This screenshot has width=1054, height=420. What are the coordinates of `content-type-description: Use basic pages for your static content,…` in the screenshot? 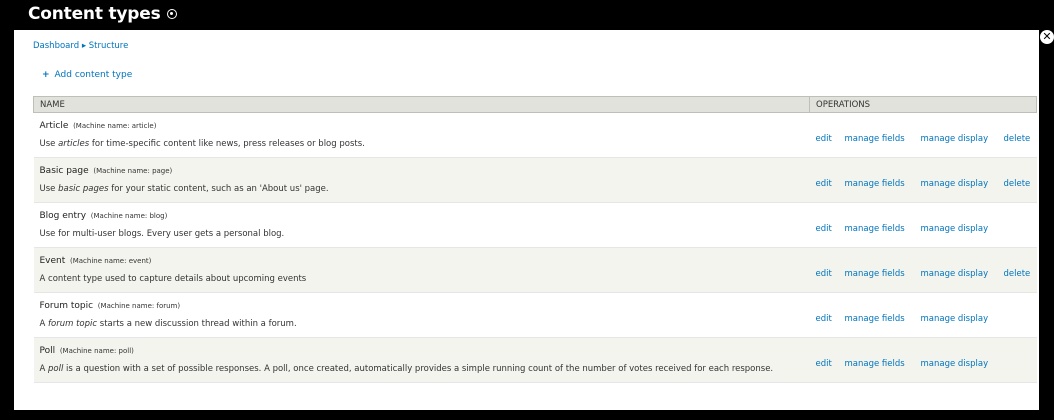 It's located at (422, 189).